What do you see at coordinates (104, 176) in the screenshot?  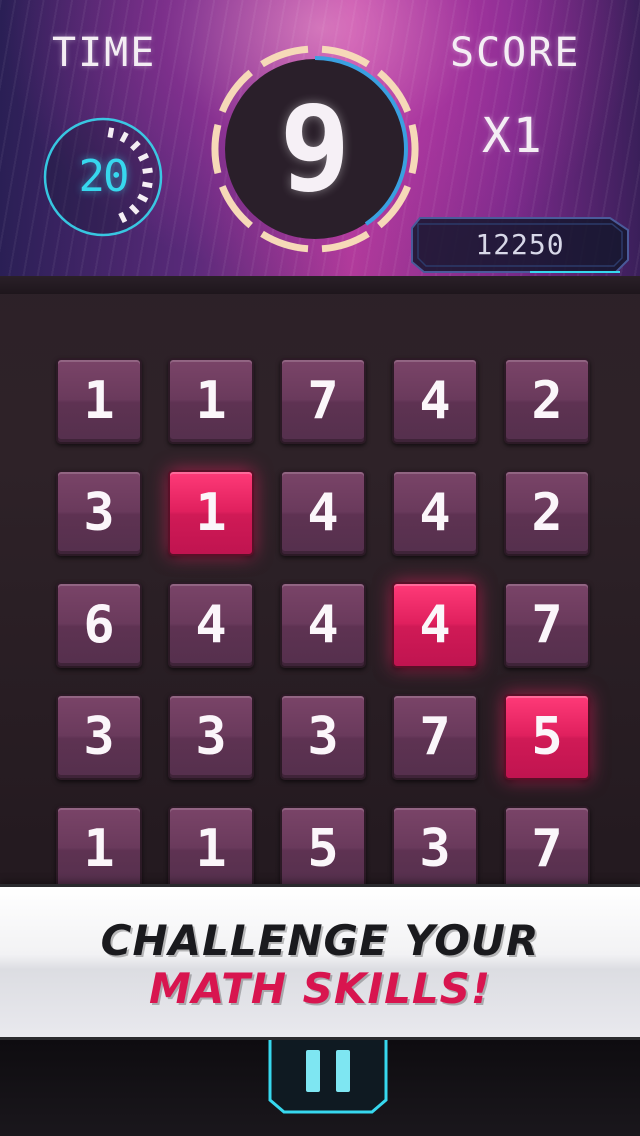 I see `time-value: 20` at bounding box center [104, 176].